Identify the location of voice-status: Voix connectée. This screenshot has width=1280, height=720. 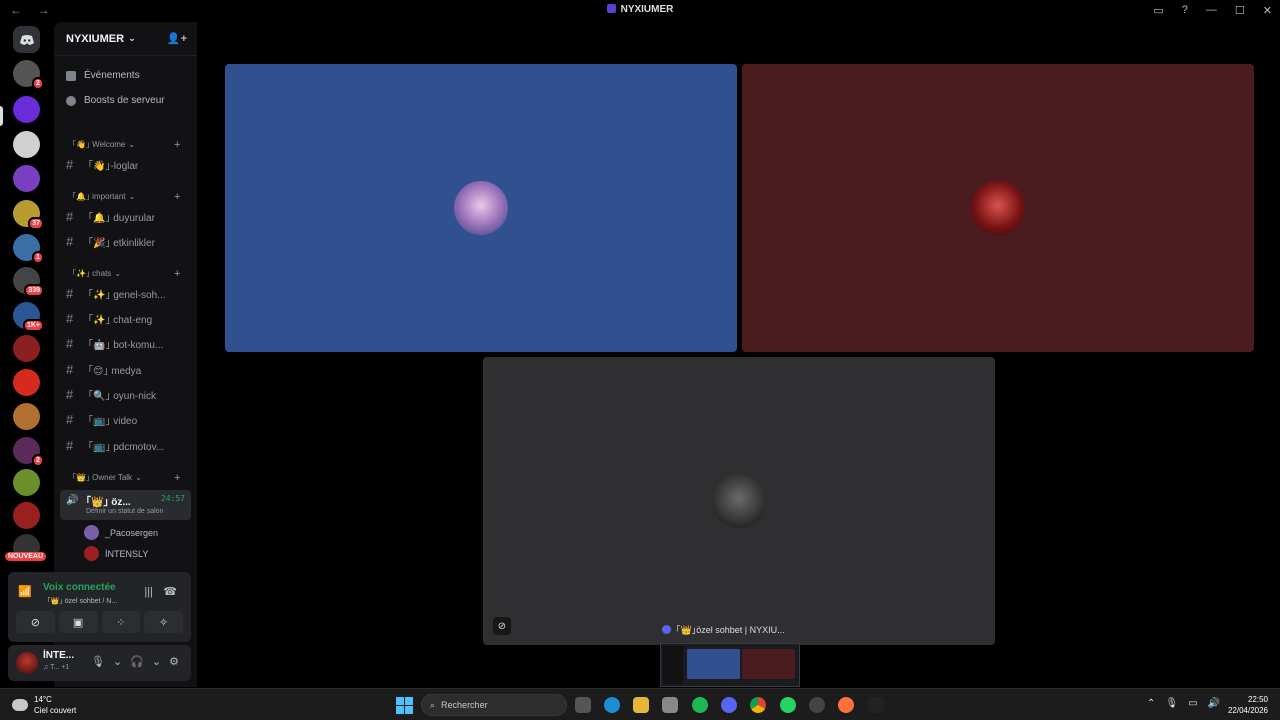
(79, 587).